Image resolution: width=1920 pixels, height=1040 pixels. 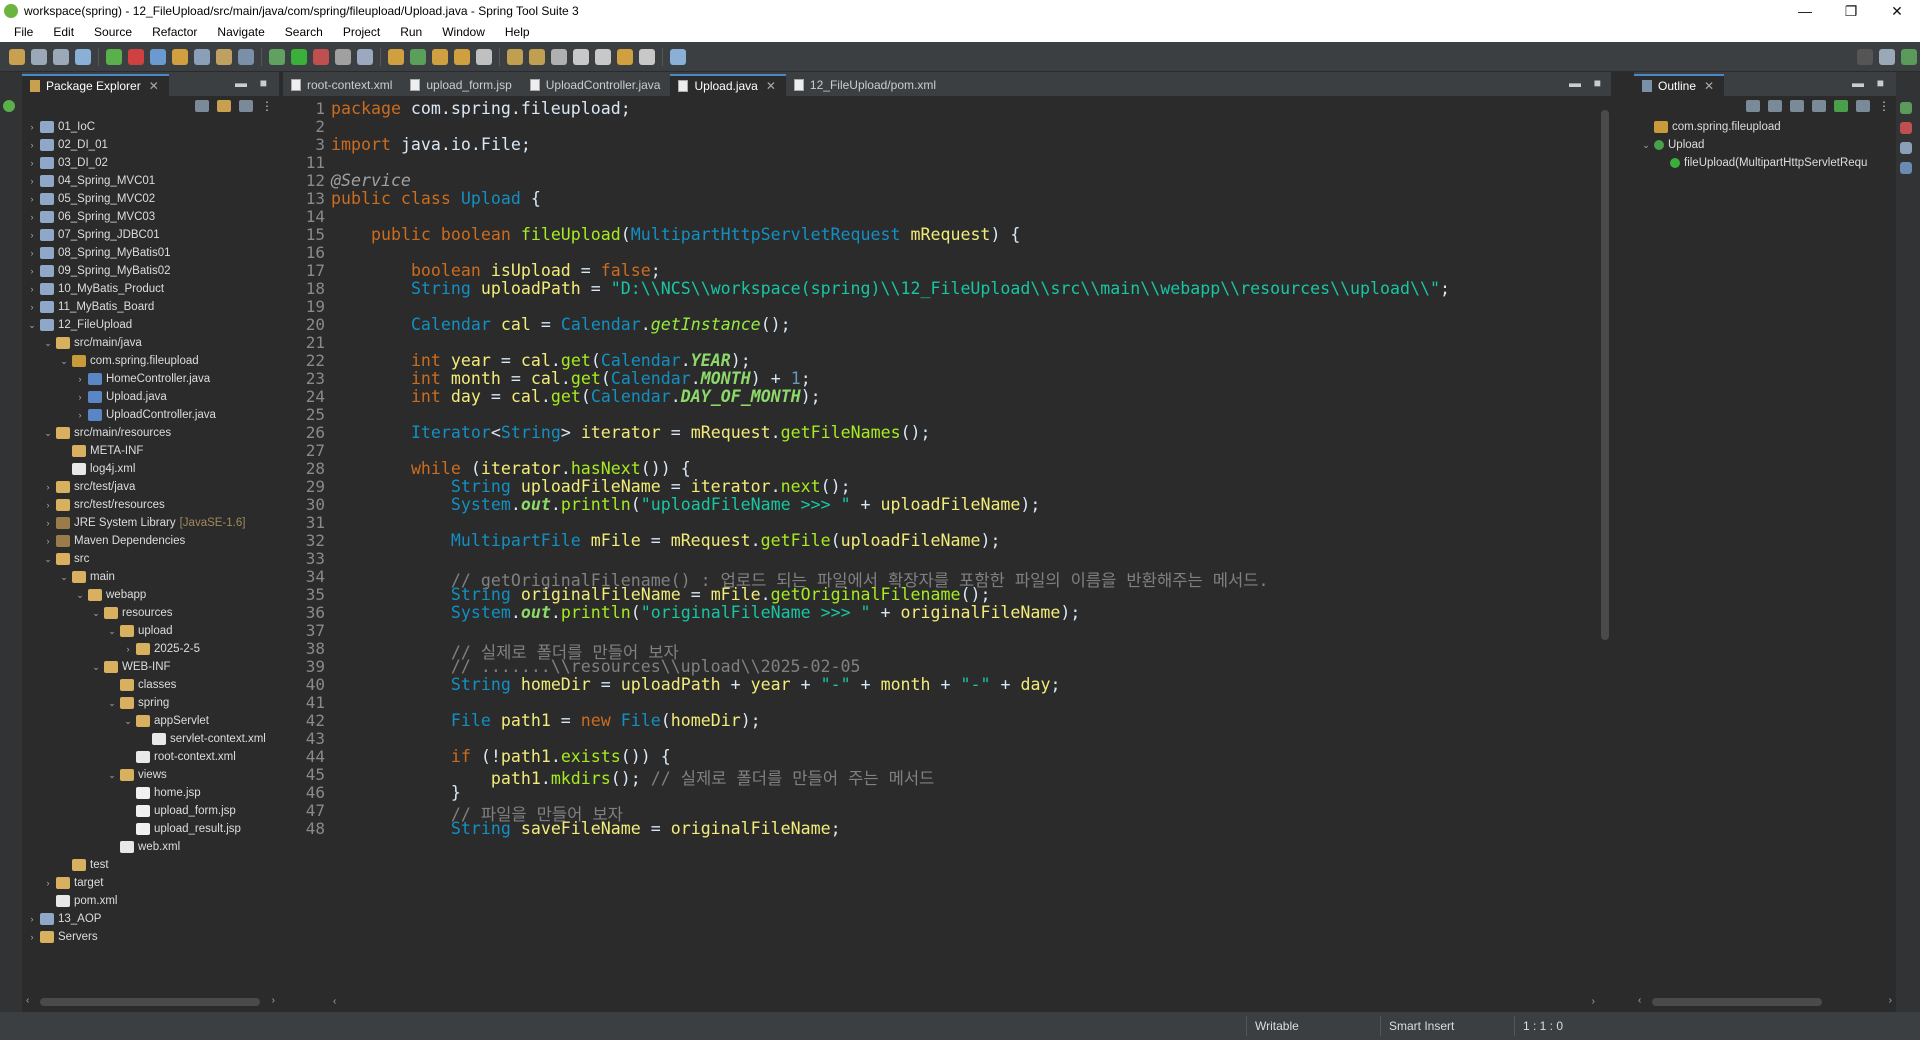 What do you see at coordinates (515, 56) in the screenshot?
I see `next-annotation-icon` at bounding box center [515, 56].